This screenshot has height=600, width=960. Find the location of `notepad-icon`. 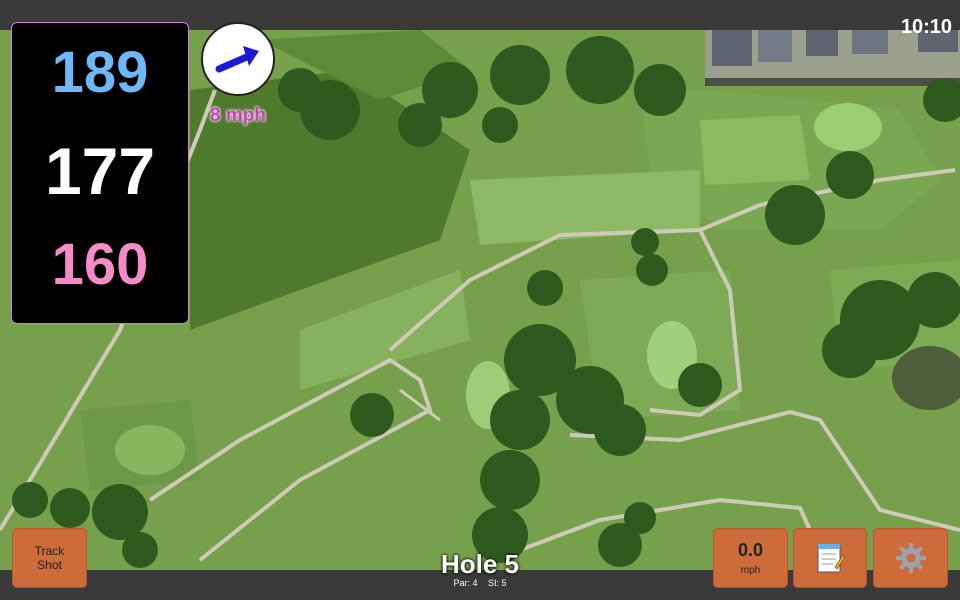

notepad-icon is located at coordinates (831, 558).